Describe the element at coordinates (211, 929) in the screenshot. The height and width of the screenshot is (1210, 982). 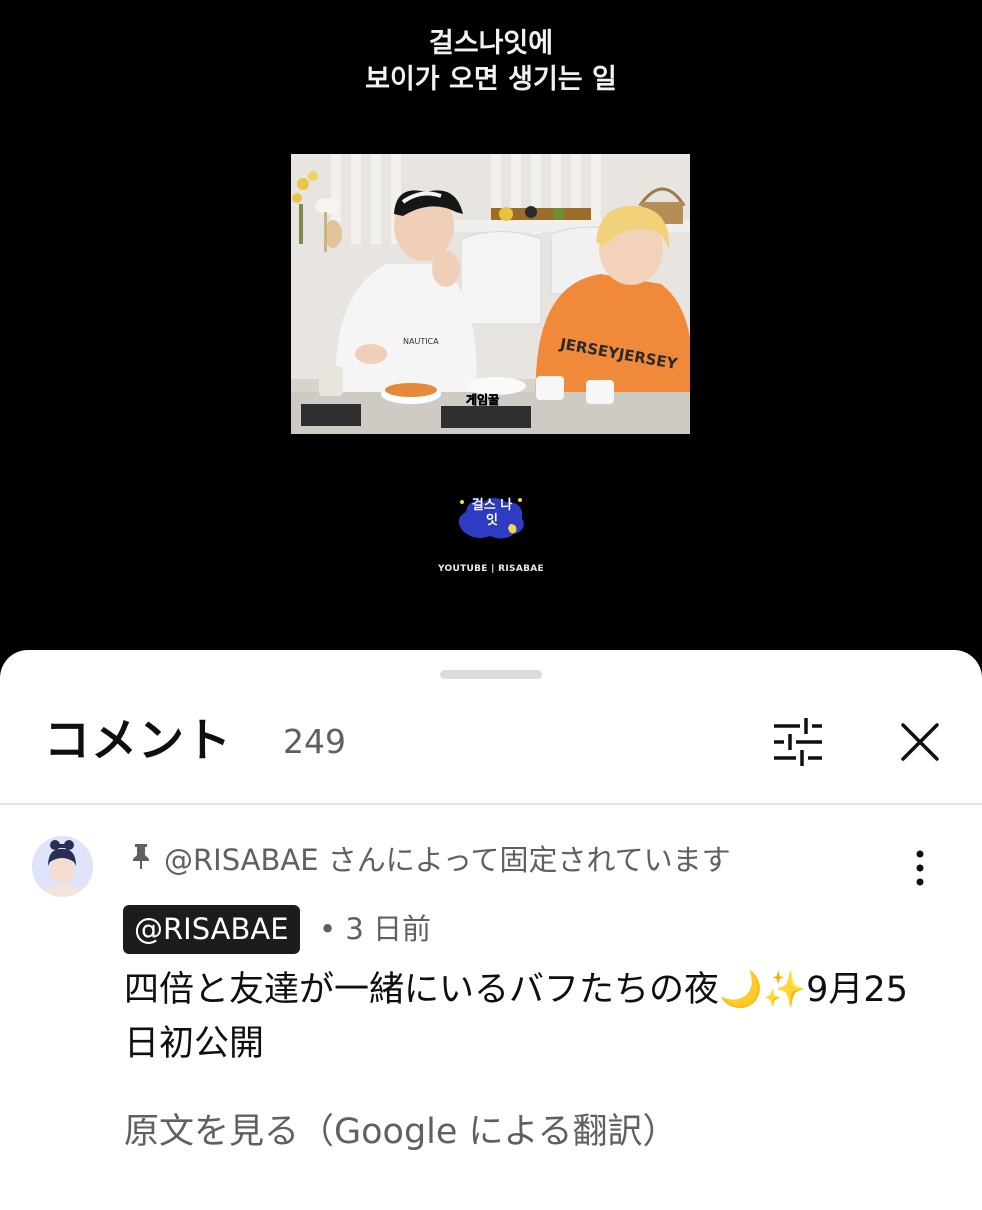
I see `comment-author-badge: @RISABAE` at that location.